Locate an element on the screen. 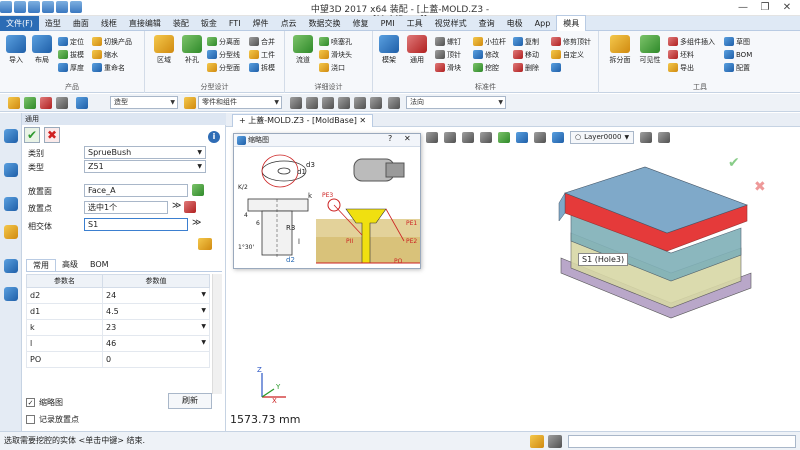 The image size is (800, 450). new-file-icon is located at coordinates (20, 7).